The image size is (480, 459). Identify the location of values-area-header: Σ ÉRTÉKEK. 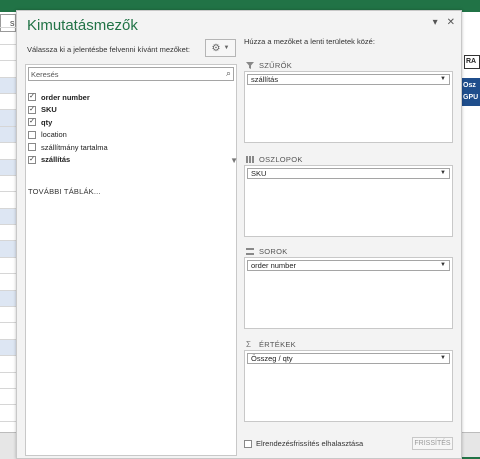
(348, 344).